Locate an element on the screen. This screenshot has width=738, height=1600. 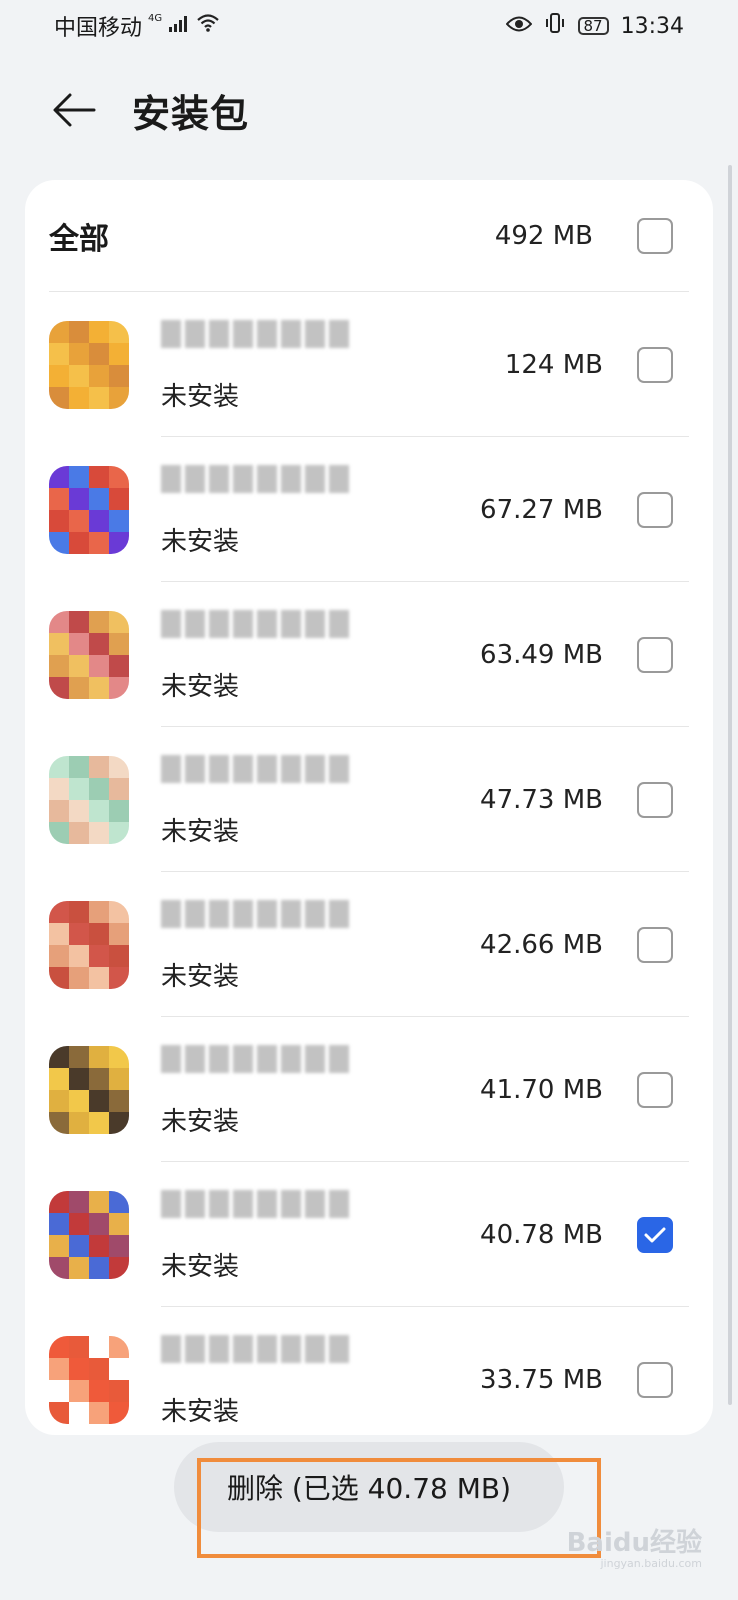
watermark: Baidu经验 jingyan.baidu.com is located at coordinates (634, 1549).